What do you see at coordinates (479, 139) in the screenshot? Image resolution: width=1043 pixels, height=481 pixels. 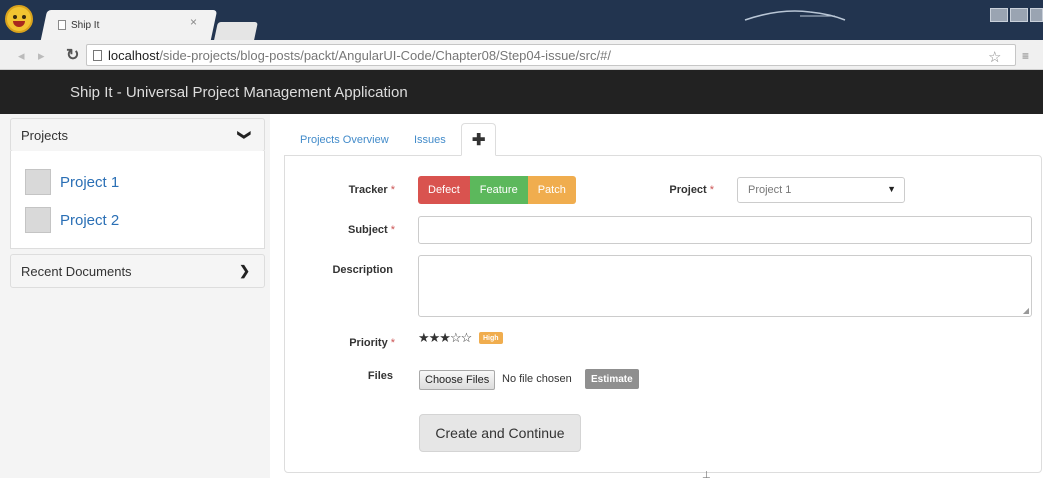 I see `tab-add: ✚` at bounding box center [479, 139].